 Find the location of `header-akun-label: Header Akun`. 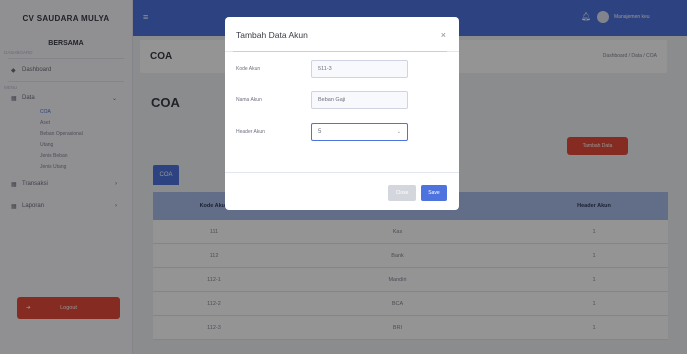

header-akun-label: Header Akun is located at coordinates (250, 132).